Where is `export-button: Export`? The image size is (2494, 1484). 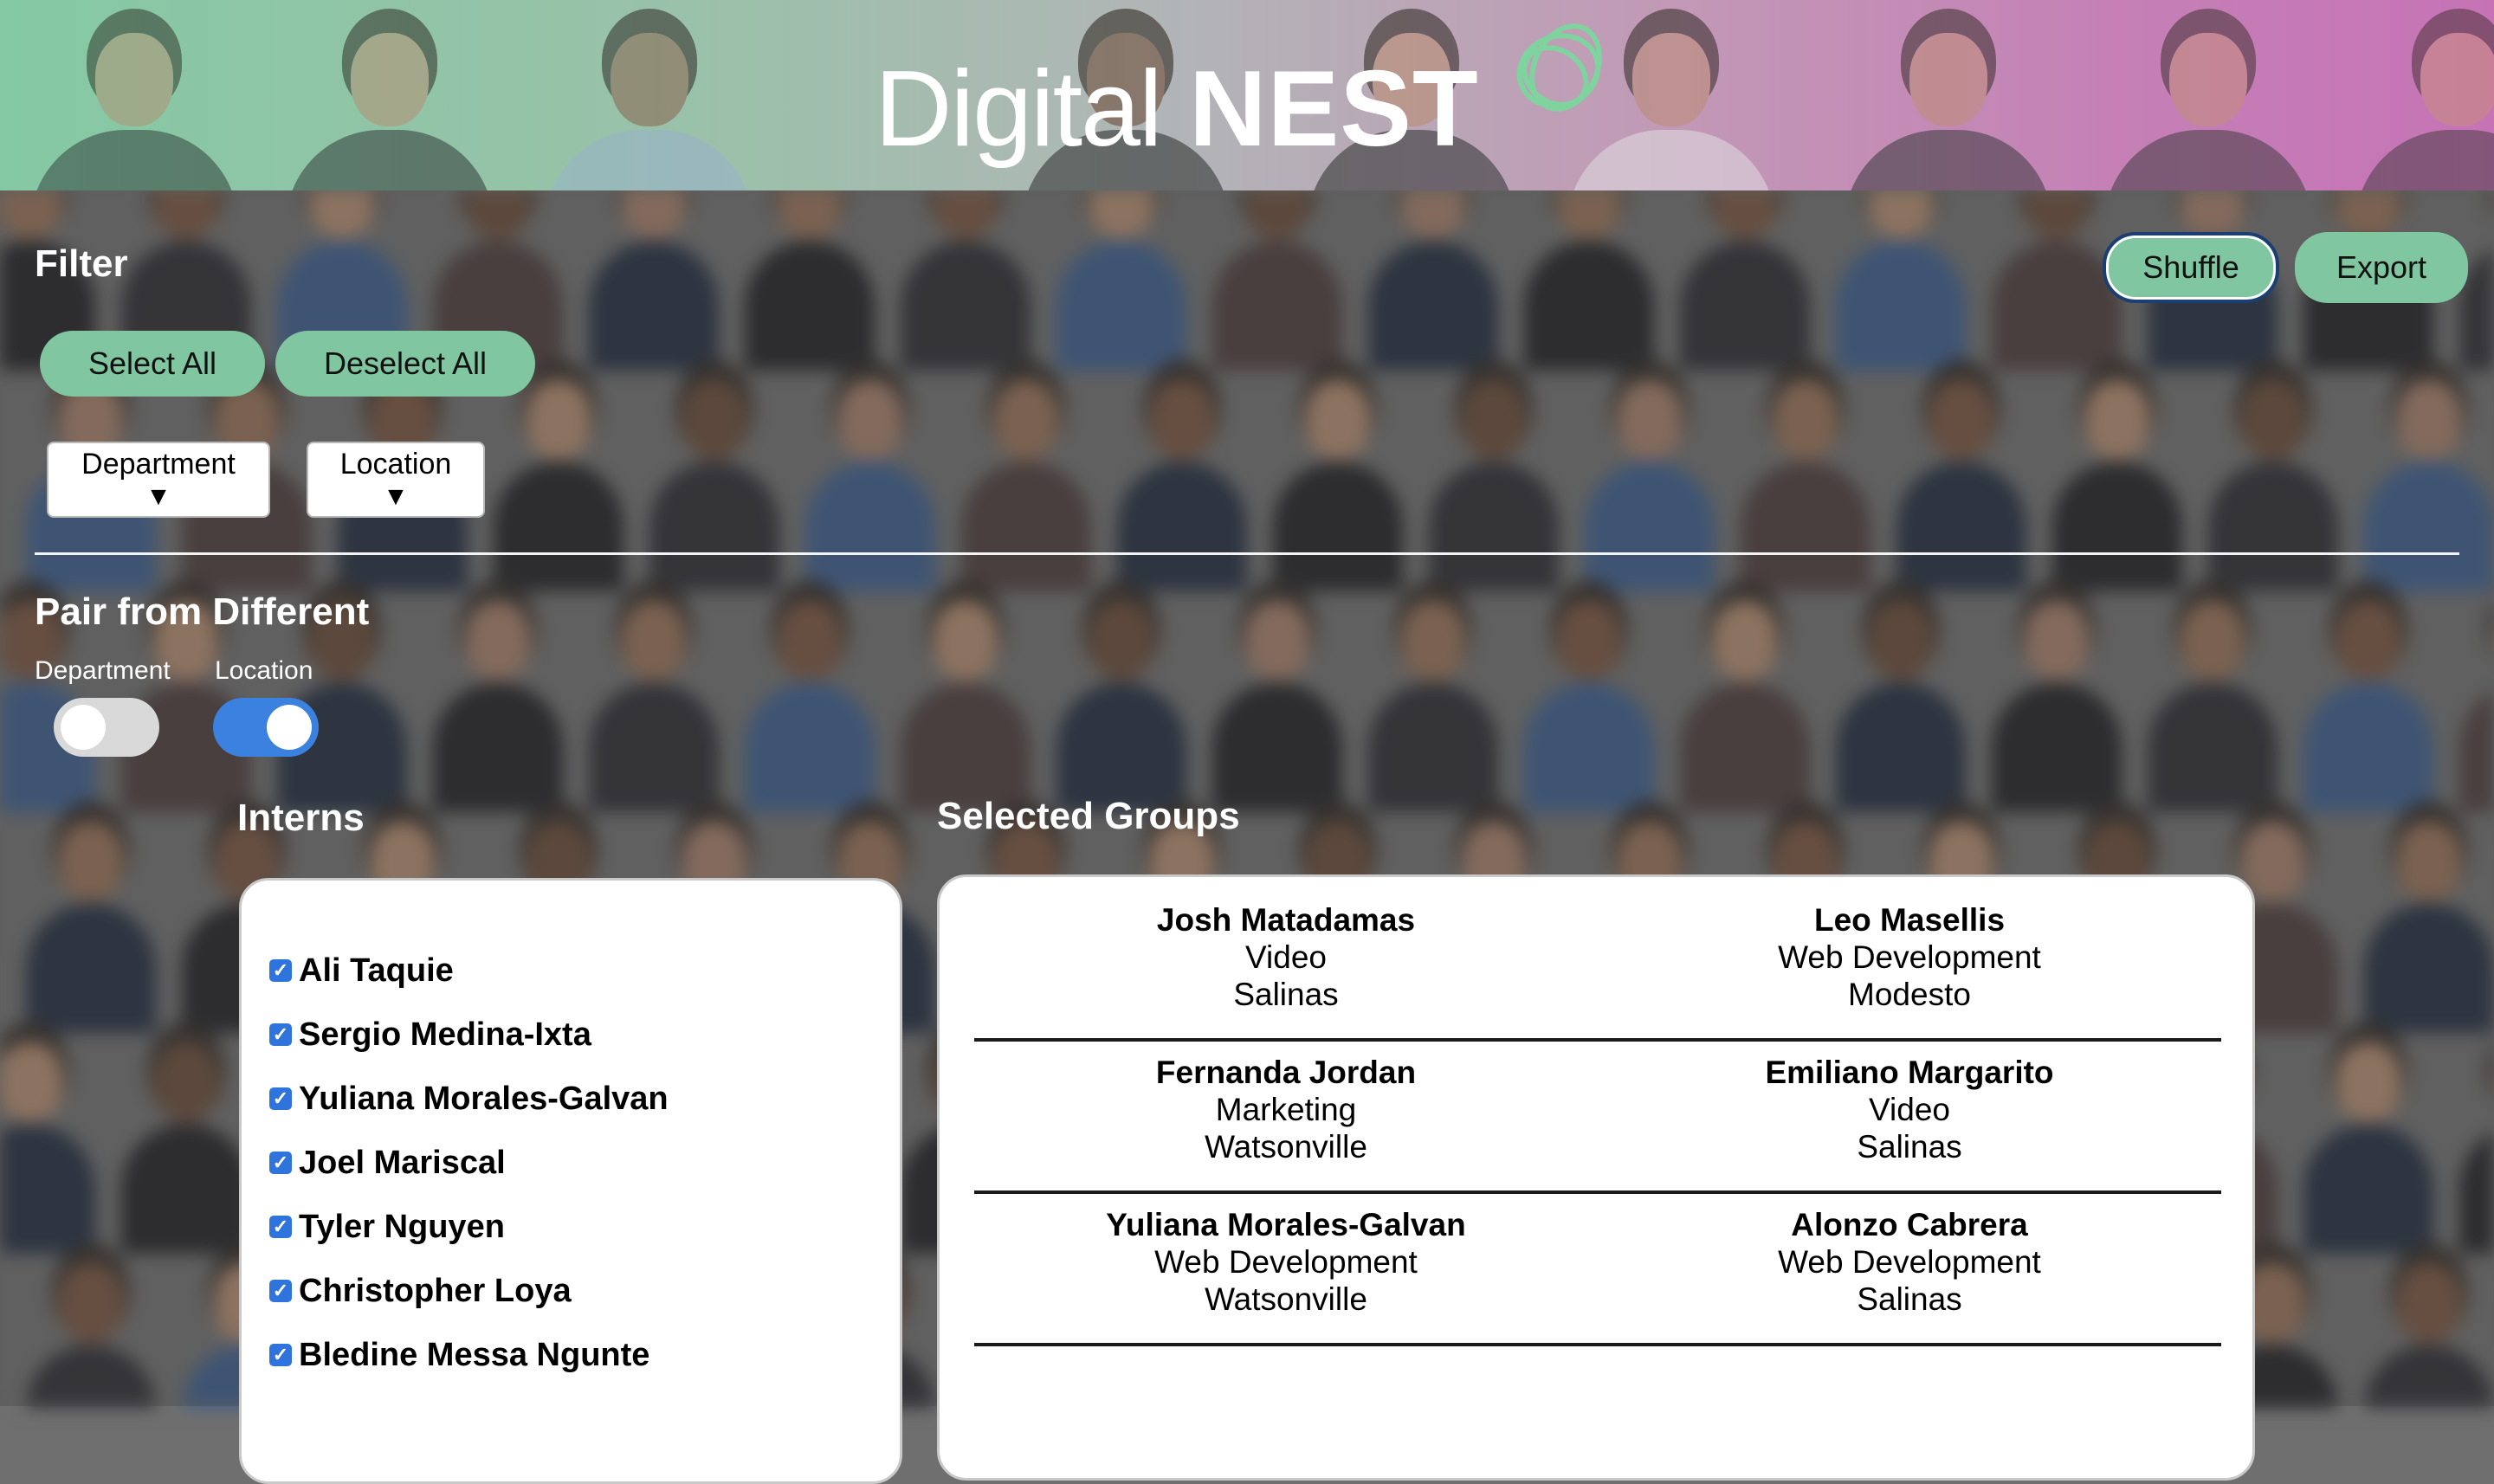
export-button: Export is located at coordinates (2382, 267).